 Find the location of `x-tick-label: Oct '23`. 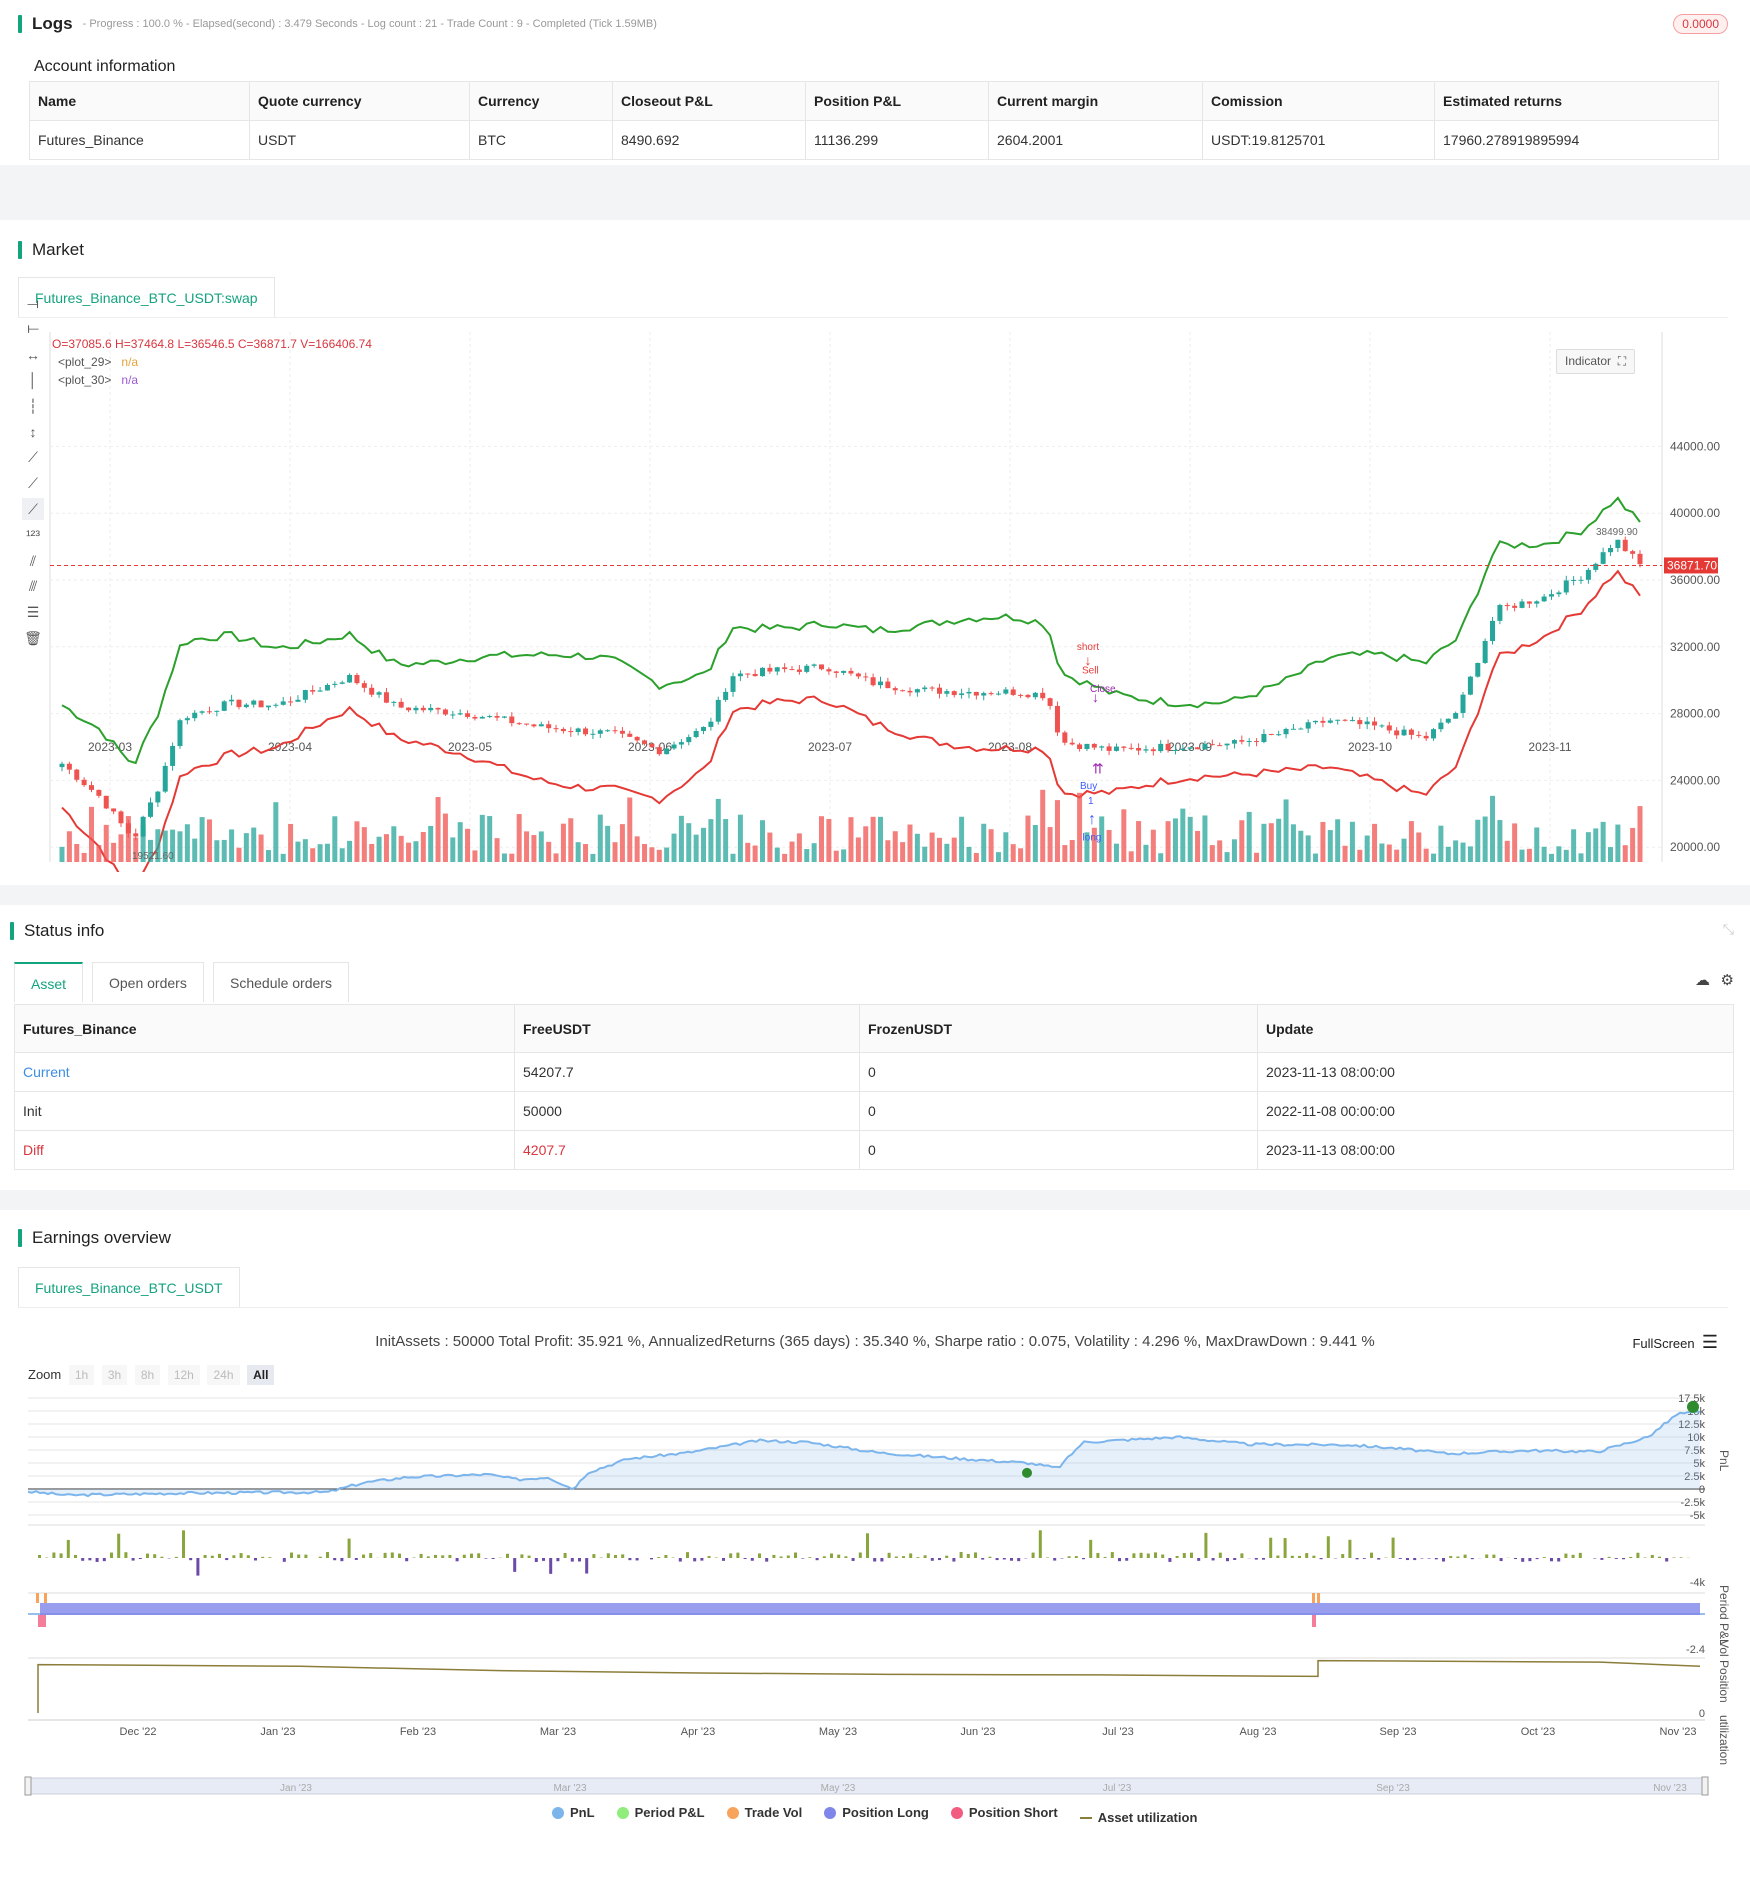

x-tick-label: Oct '23 is located at coordinates (1538, 1732).